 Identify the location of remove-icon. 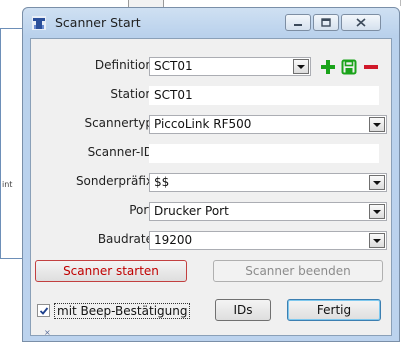
(371, 67).